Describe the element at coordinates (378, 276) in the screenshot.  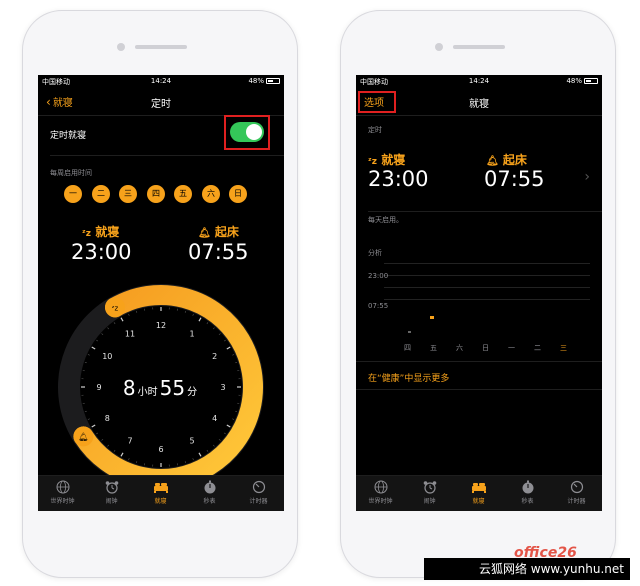
I see `chart-tick-bedtime: 23:00` at that location.